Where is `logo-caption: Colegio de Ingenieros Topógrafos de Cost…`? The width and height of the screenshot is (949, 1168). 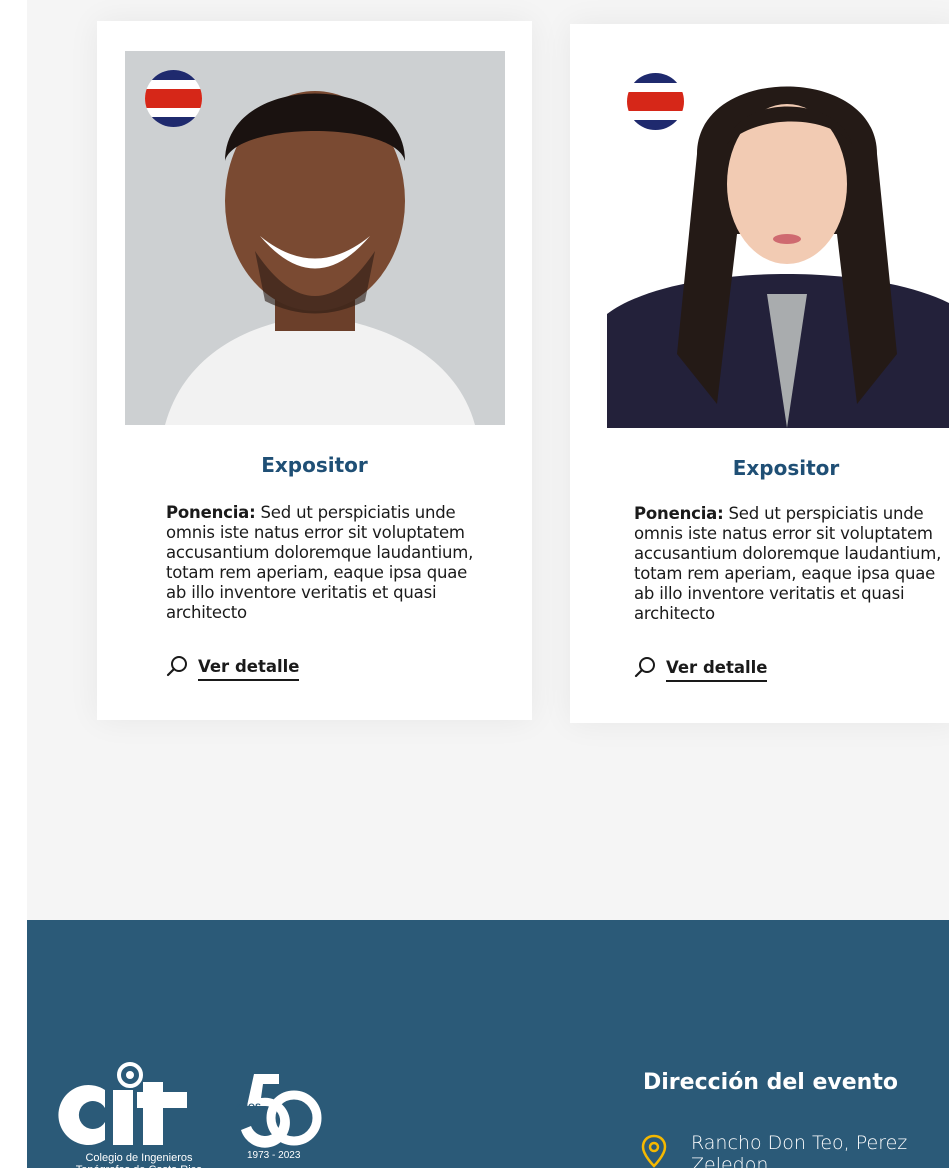
logo-caption: Colegio de Ingenieros Topógrafos de Cost… is located at coordinates (139, 1160).